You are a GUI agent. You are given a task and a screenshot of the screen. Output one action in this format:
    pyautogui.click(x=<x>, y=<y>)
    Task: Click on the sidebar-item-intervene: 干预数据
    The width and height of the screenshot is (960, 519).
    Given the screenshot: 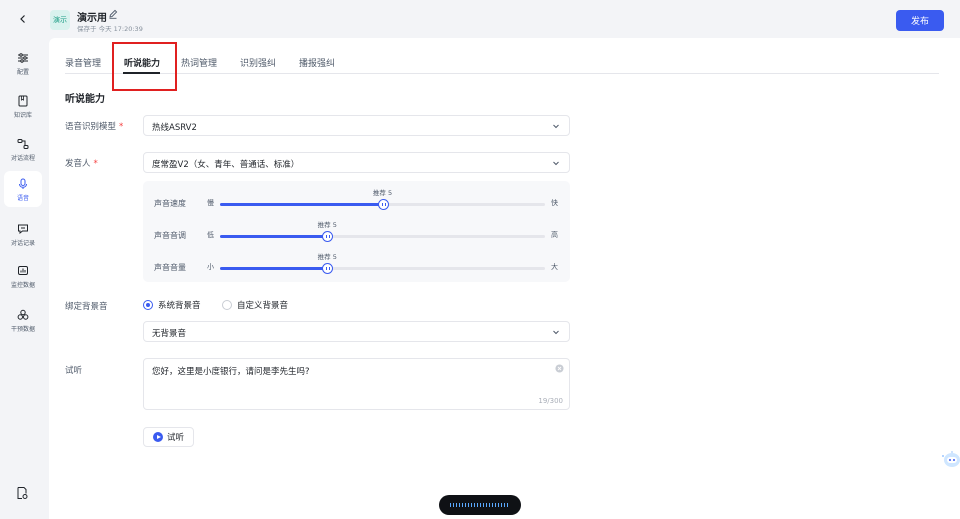 What is the action you would take?
    pyautogui.click(x=23, y=320)
    